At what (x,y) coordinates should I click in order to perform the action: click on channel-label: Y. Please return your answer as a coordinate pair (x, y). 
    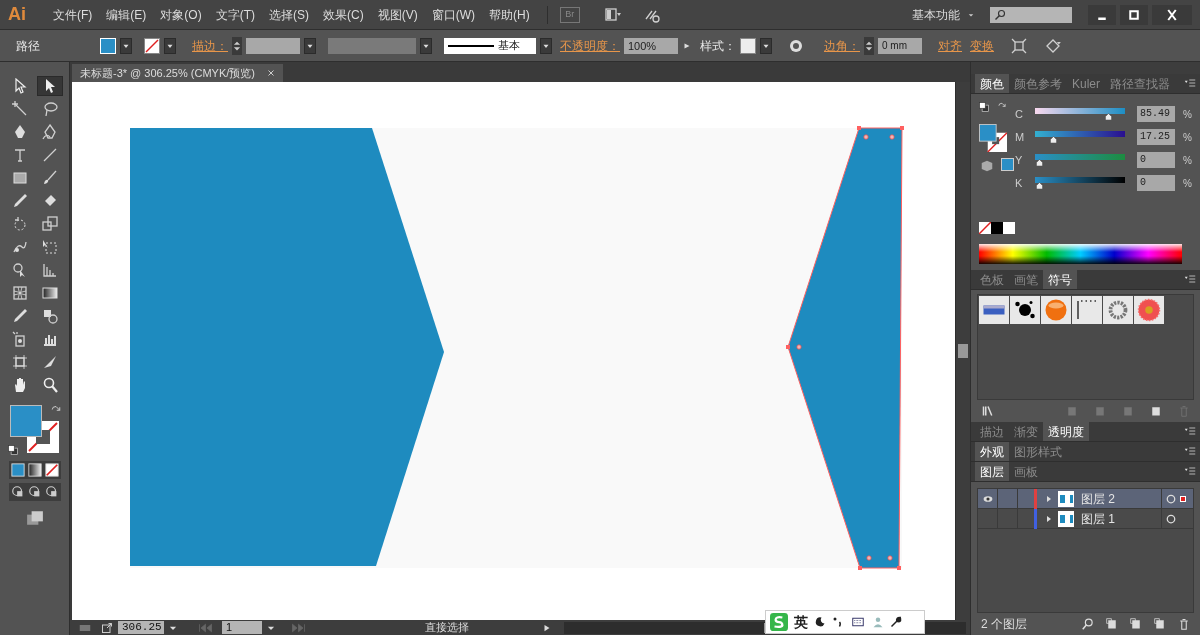
    Looking at the image, I should click on (1019, 160).